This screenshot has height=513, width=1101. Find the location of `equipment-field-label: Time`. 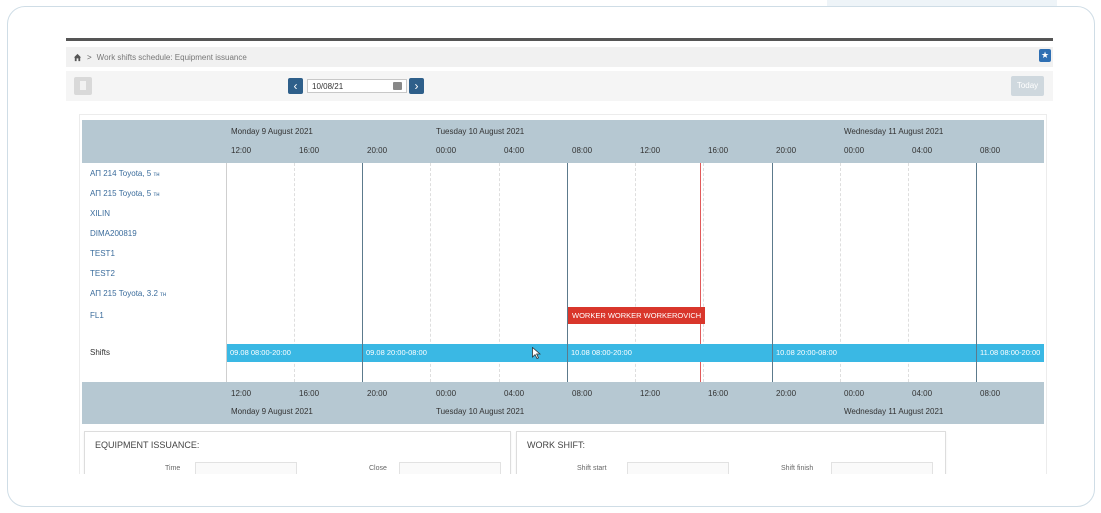

equipment-field-label: Time is located at coordinates (173, 468).